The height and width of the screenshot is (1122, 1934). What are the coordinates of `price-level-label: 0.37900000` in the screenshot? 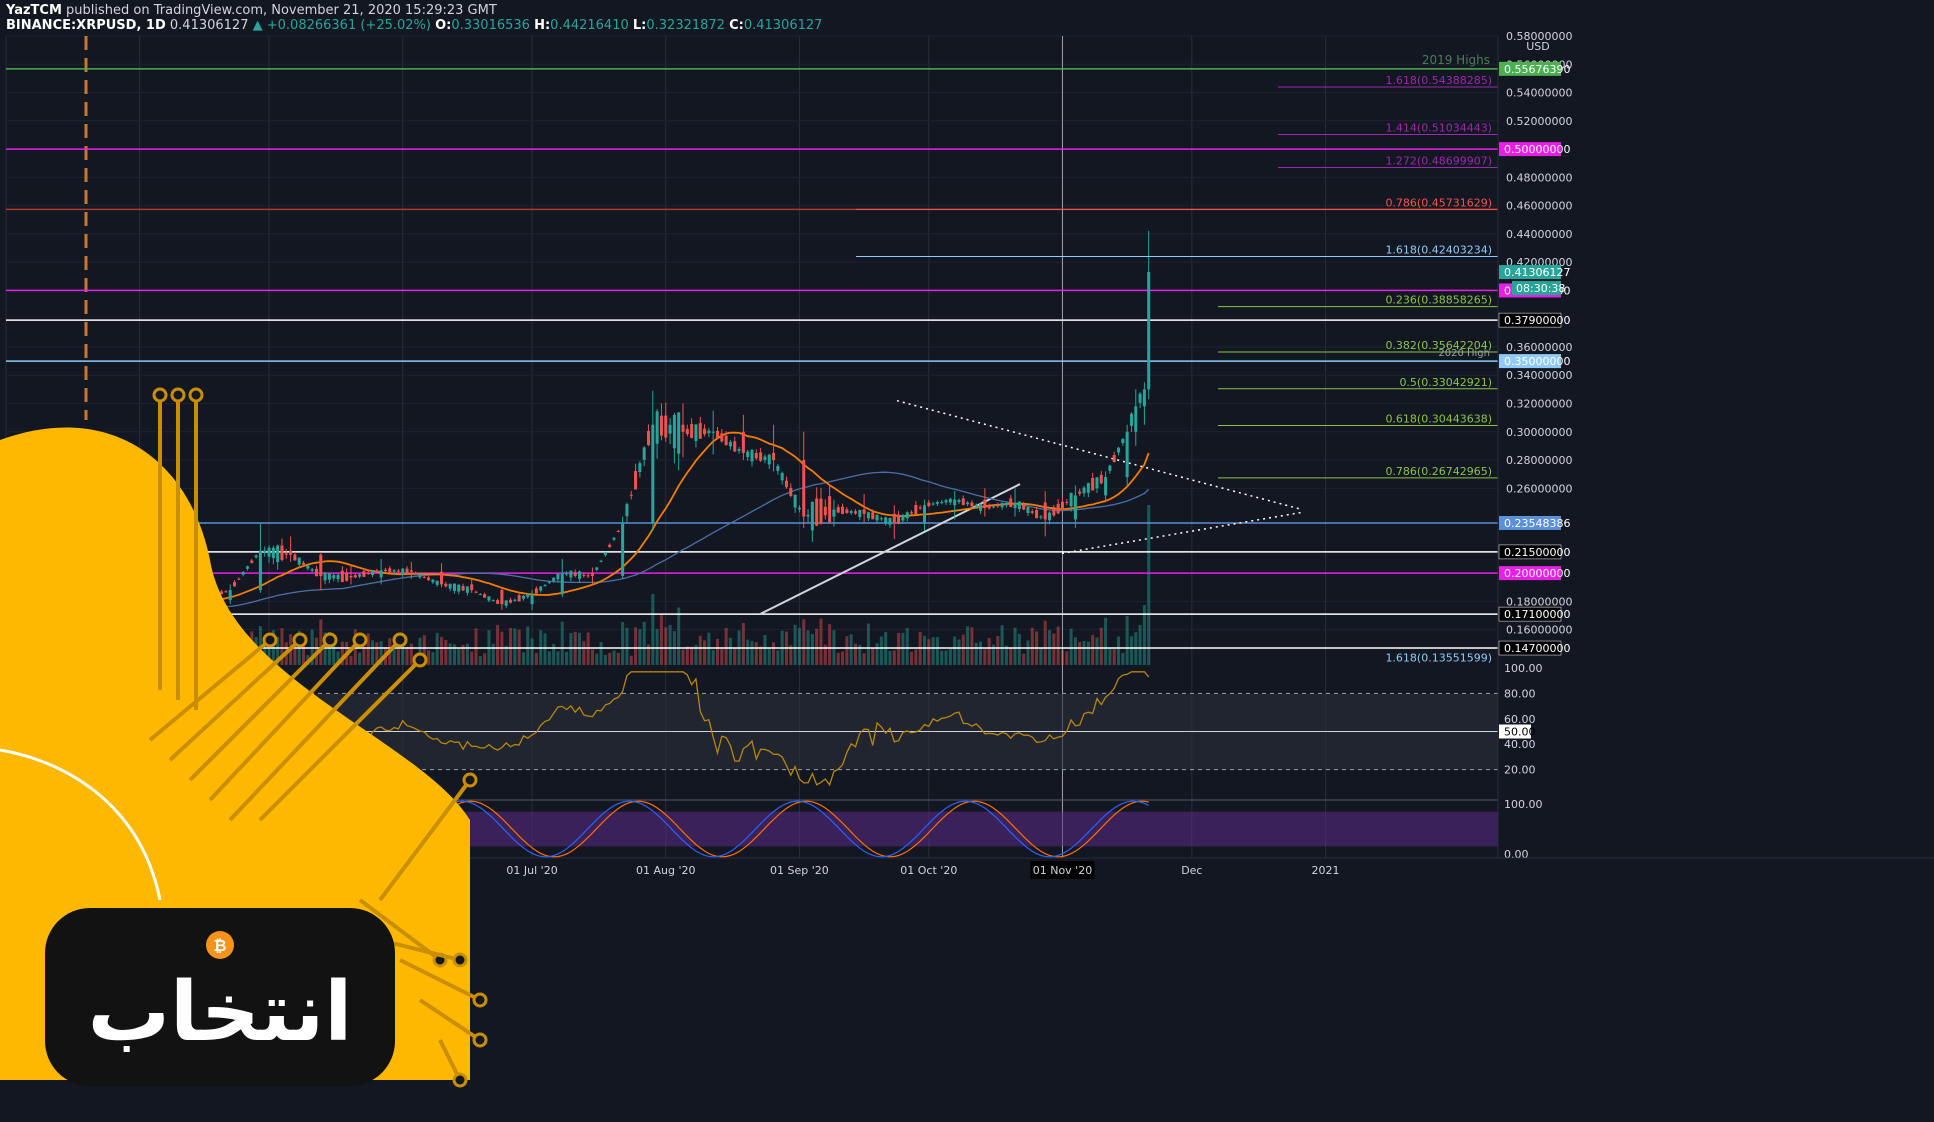 It's located at (1537, 320).